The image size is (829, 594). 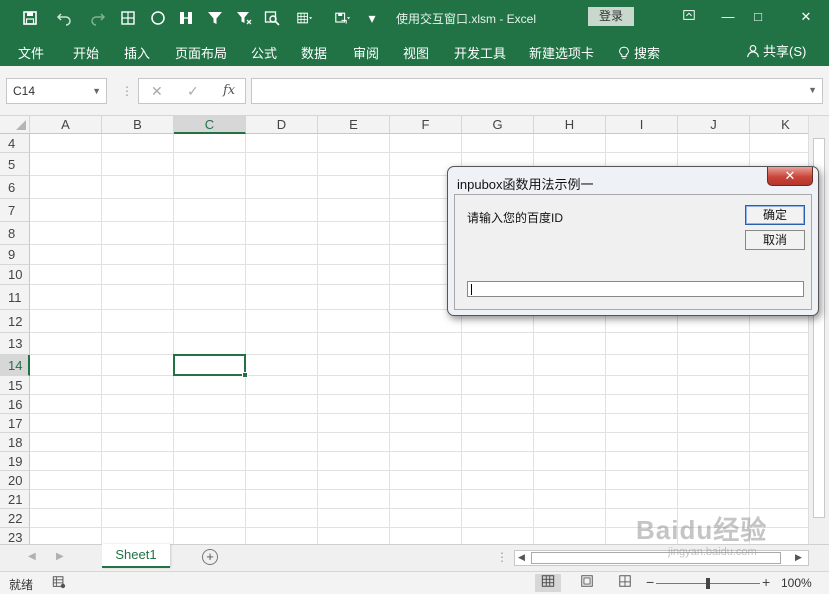 I want to click on row-header-21: 21, so click(x=15, y=499).